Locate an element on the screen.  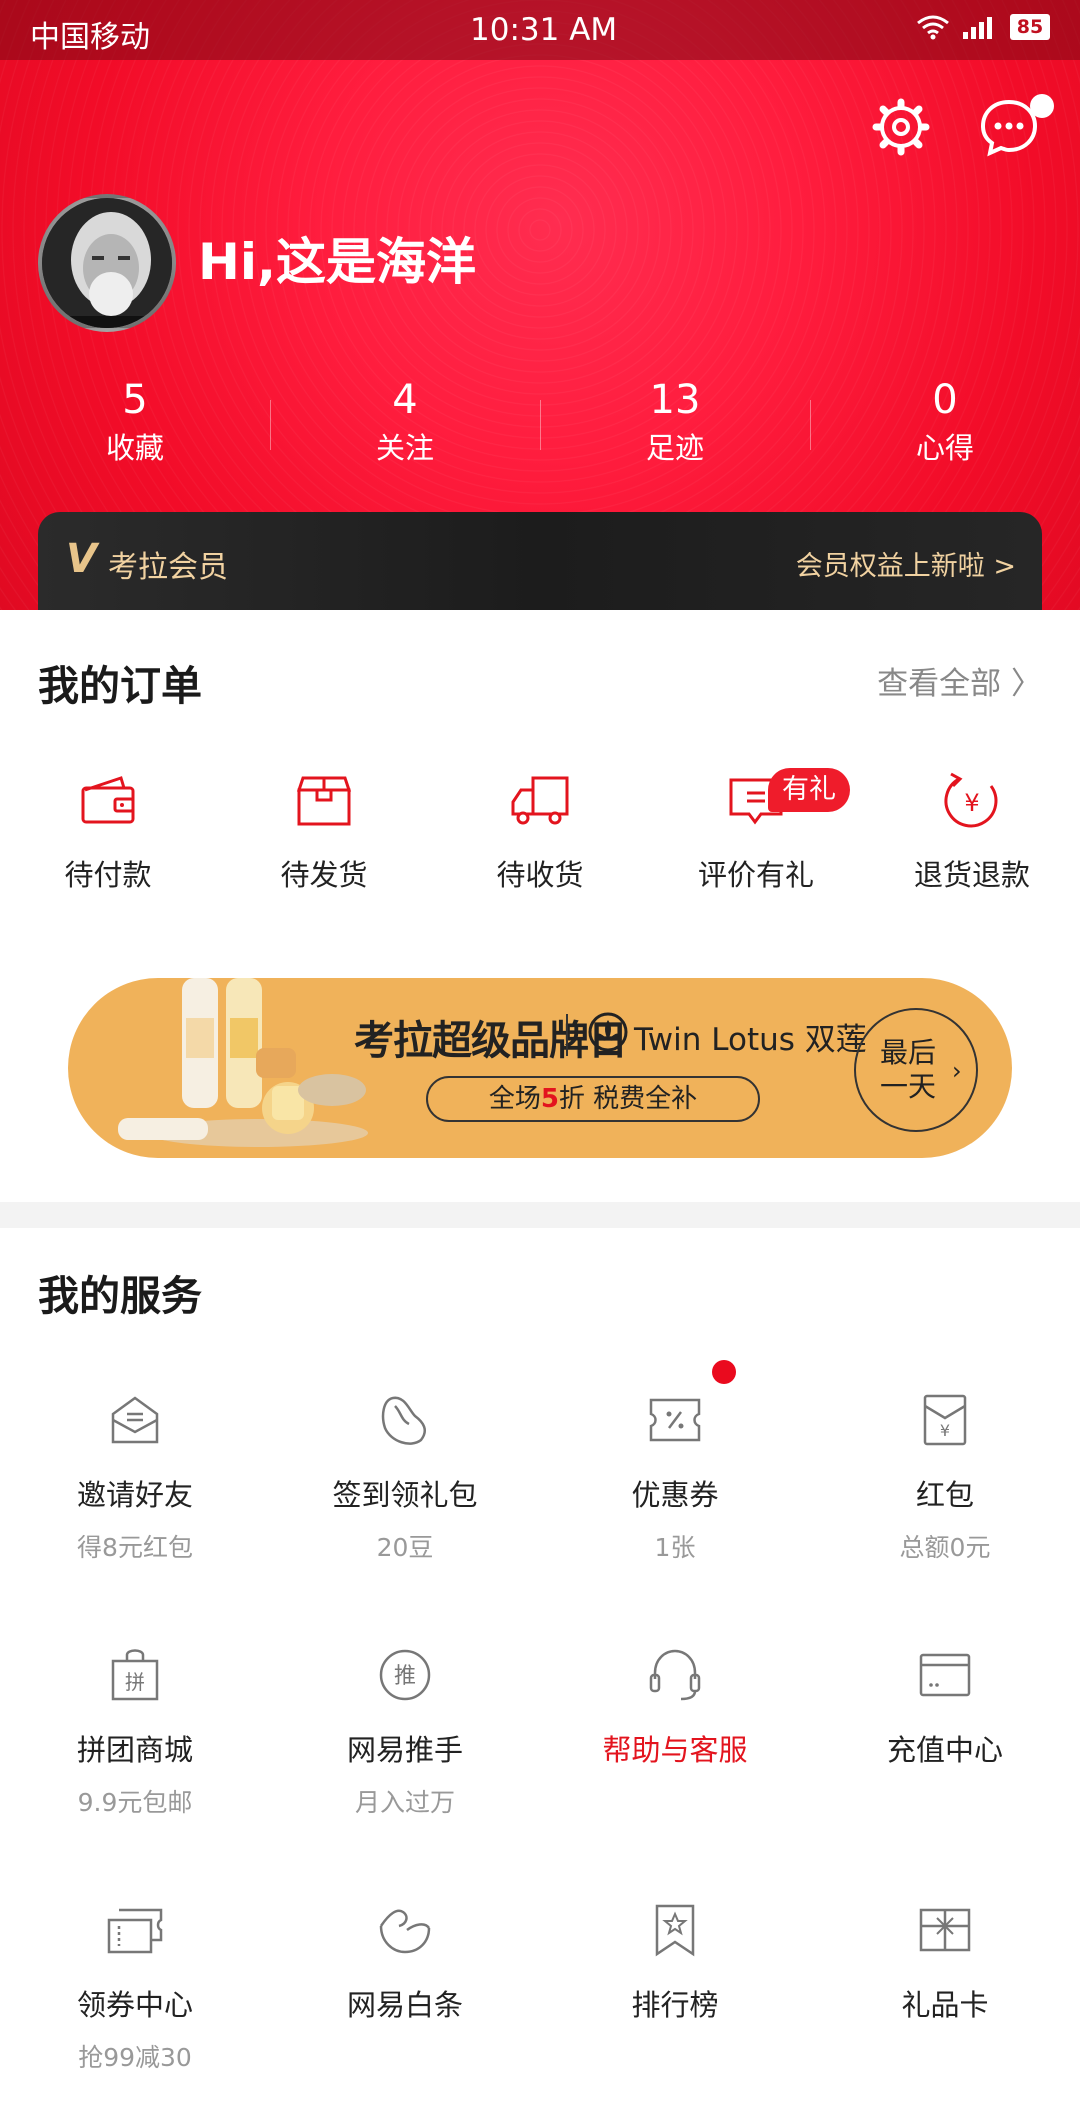
order-pending-receipt: 待收货 is located at coordinates (540, 850).